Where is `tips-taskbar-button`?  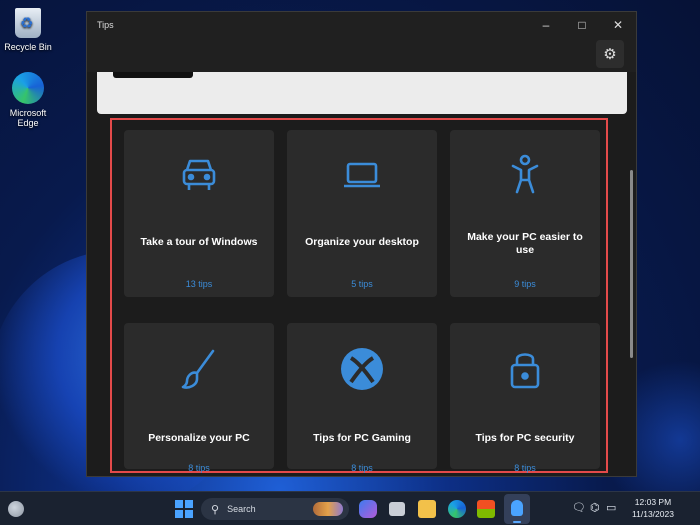 tips-taskbar-button is located at coordinates (517, 509).